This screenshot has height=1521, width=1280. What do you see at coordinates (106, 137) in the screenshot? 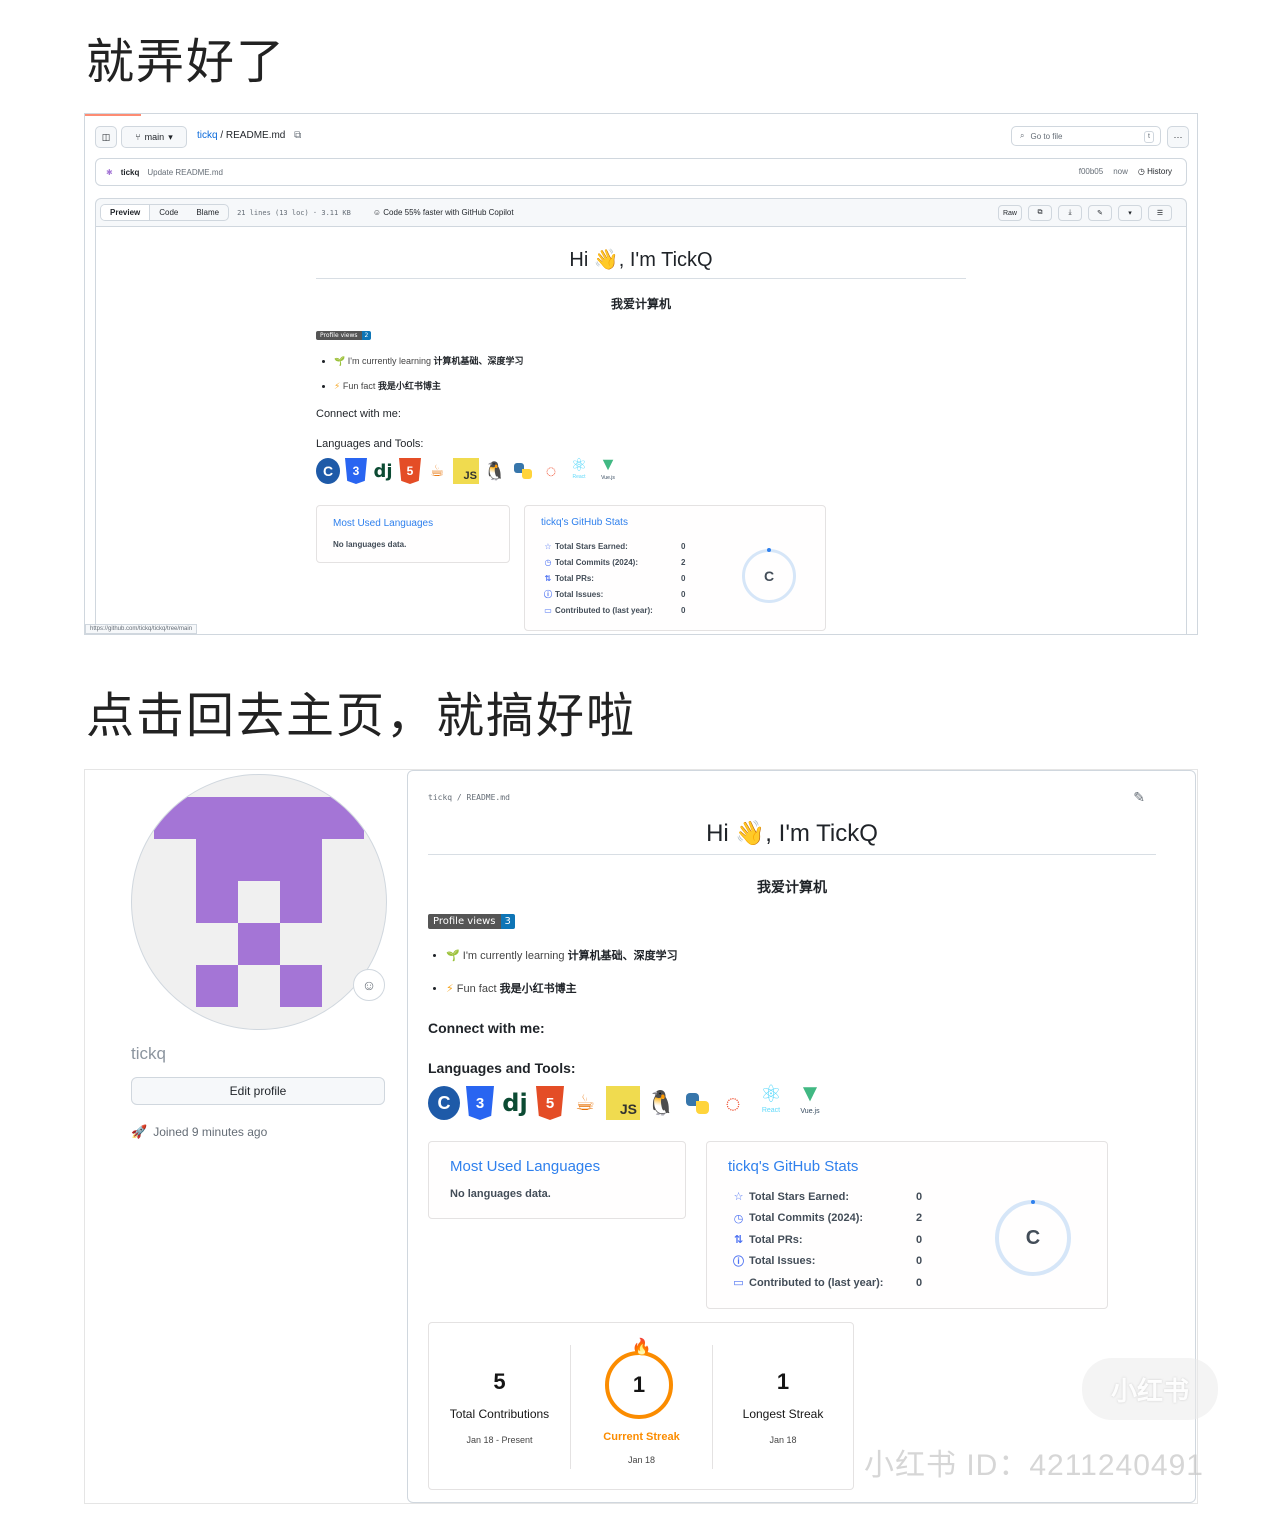
I see `sidebar-toggle-button: ◫` at bounding box center [106, 137].